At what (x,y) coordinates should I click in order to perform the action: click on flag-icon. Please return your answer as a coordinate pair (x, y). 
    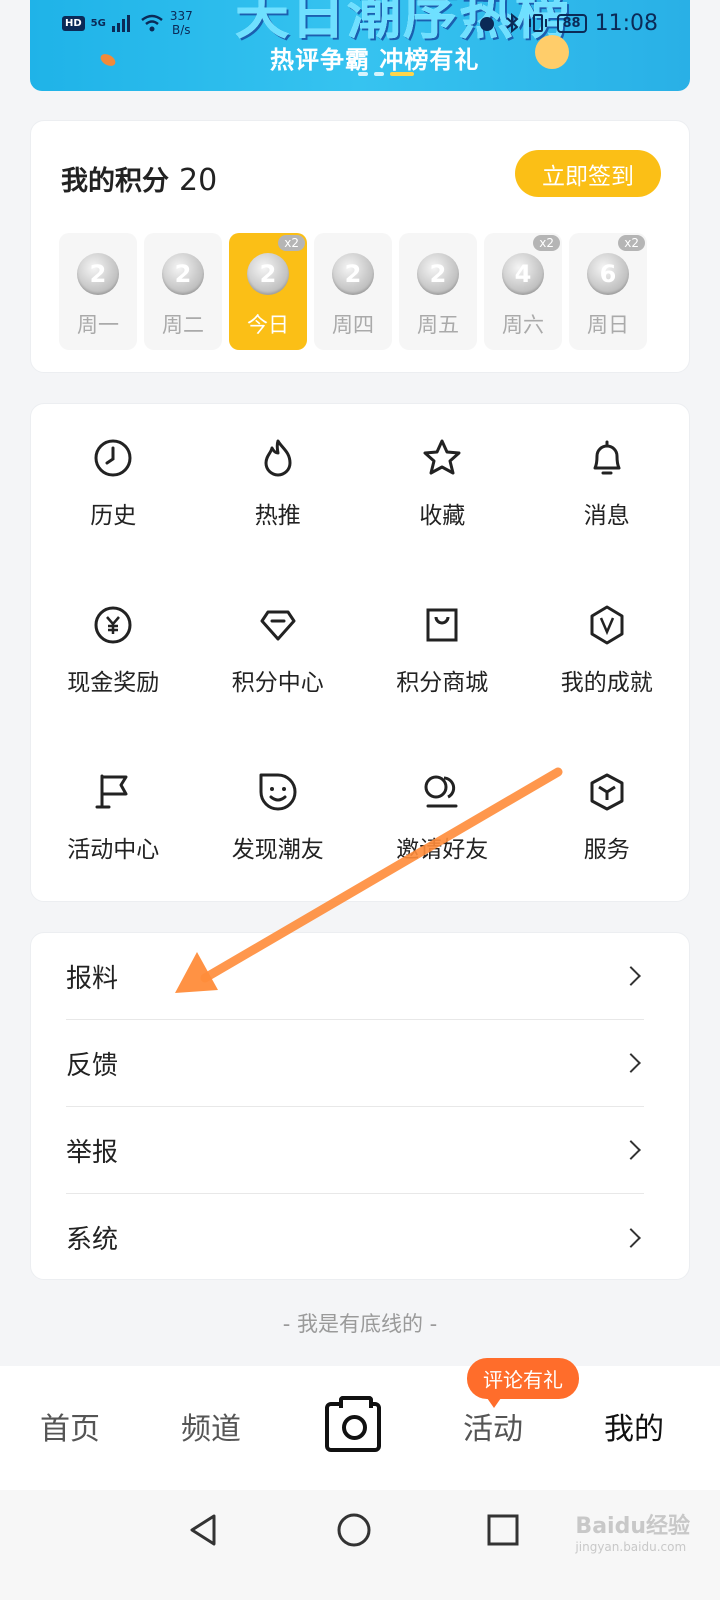
    Looking at the image, I should click on (111, 791).